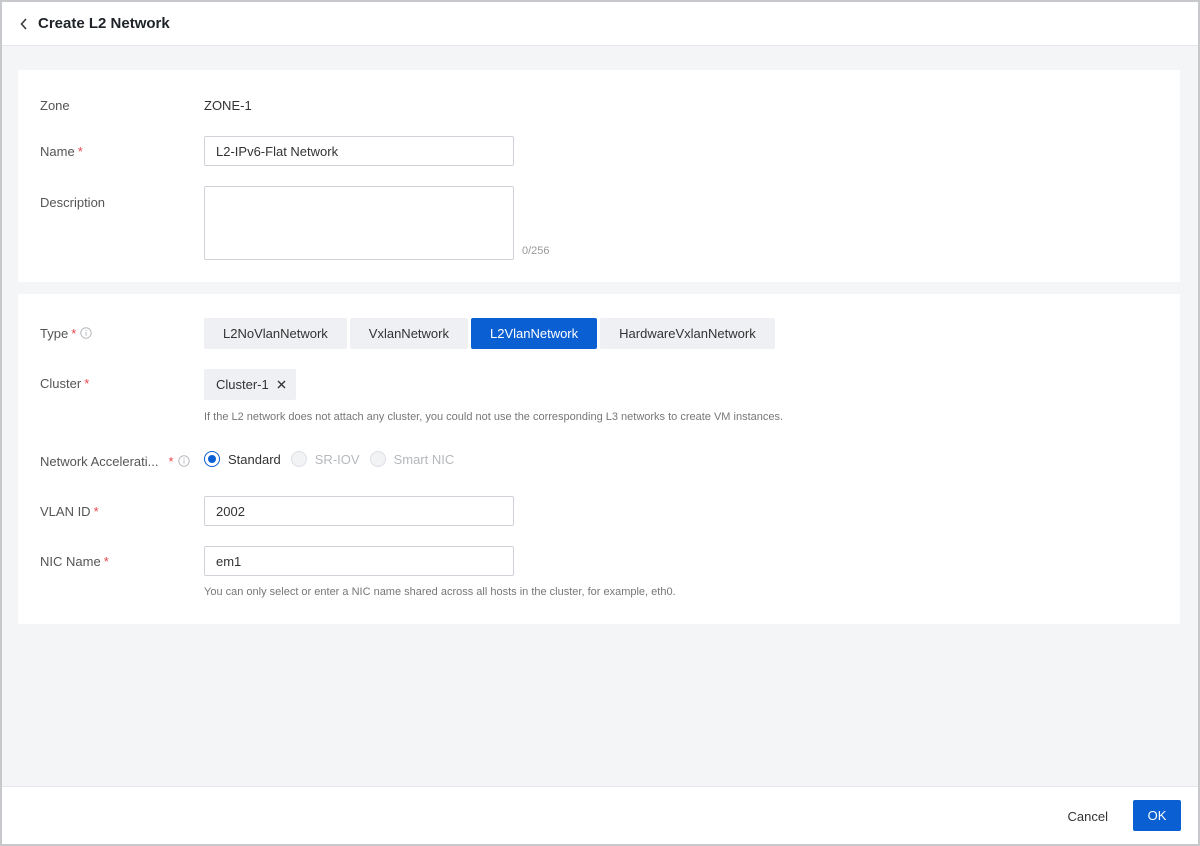 Image resolution: width=1200 pixels, height=846 pixels. Describe the element at coordinates (536, 251) in the screenshot. I see `description-counter: 0/256` at that location.